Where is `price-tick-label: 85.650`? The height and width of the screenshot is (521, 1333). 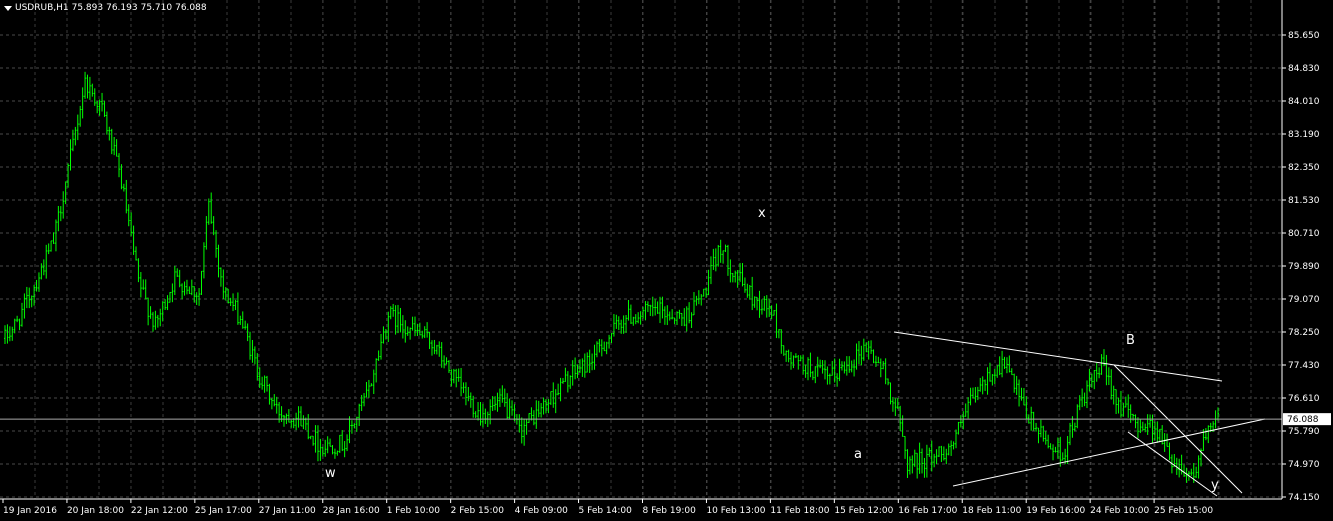 price-tick-label: 85.650 is located at coordinates (1304, 36).